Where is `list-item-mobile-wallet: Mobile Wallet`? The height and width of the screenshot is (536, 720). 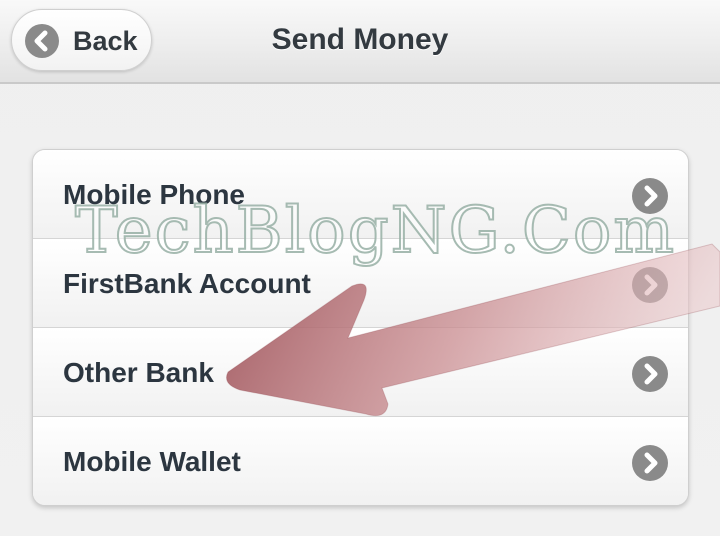 list-item-mobile-wallet: Mobile Wallet is located at coordinates (360, 461).